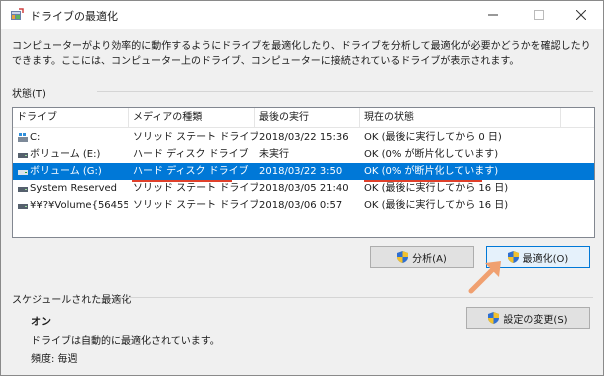 The width and height of the screenshot is (604, 376). Describe the element at coordinates (307, 118) in the screenshot. I see `column-header-last-run: 最後の実行` at that location.